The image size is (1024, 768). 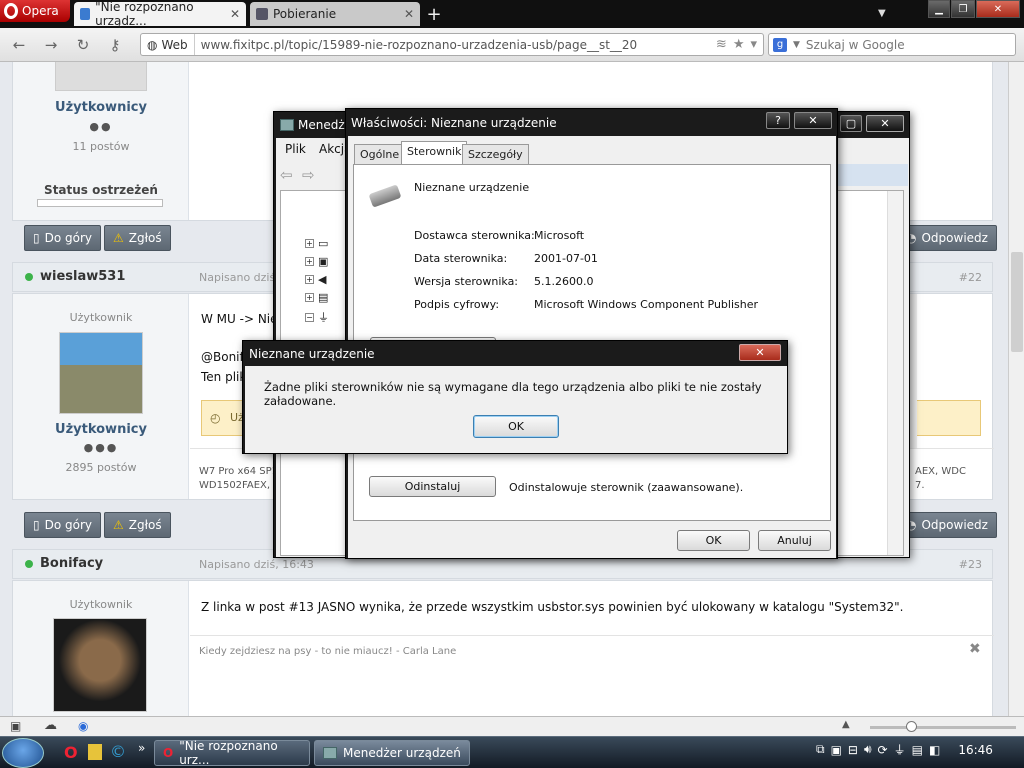 What do you see at coordinates (317, 317) in the screenshot?
I see `tree-node: − ⏚` at bounding box center [317, 317].